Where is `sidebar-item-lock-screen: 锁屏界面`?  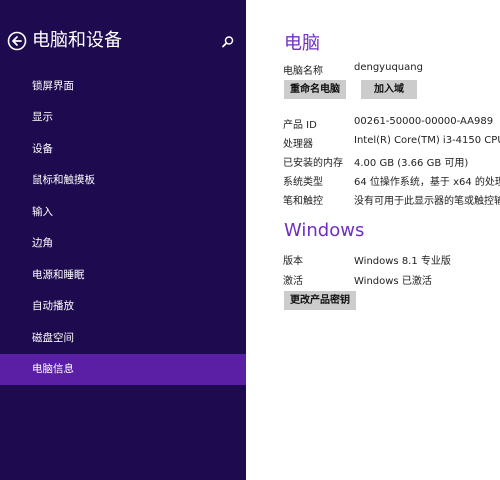 sidebar-item-lock-screen: 锁屏界面 is located at coordinates (123, 86).